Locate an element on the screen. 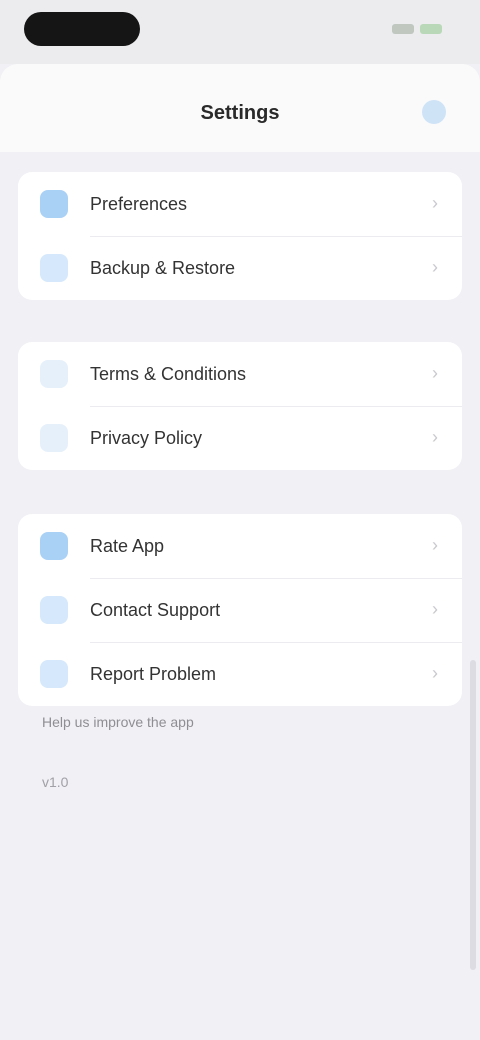 This screenshot has width=480, height=1040. status-bar is located at coordinates (240, 32).